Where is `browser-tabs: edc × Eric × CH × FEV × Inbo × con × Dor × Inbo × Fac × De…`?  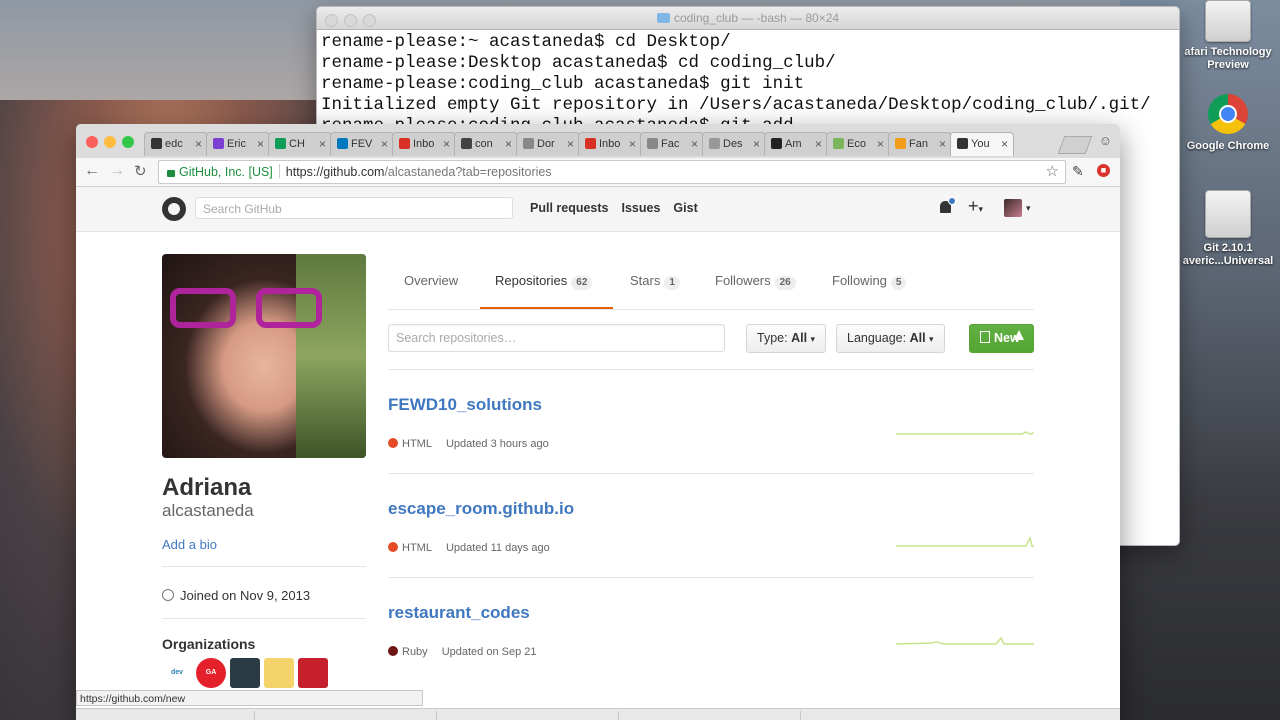 browser-tabs: edc × Eric × CH × FEV × Inbo × con × Dor × Inbo × Fac × De… is located at coordinates (579, 145).